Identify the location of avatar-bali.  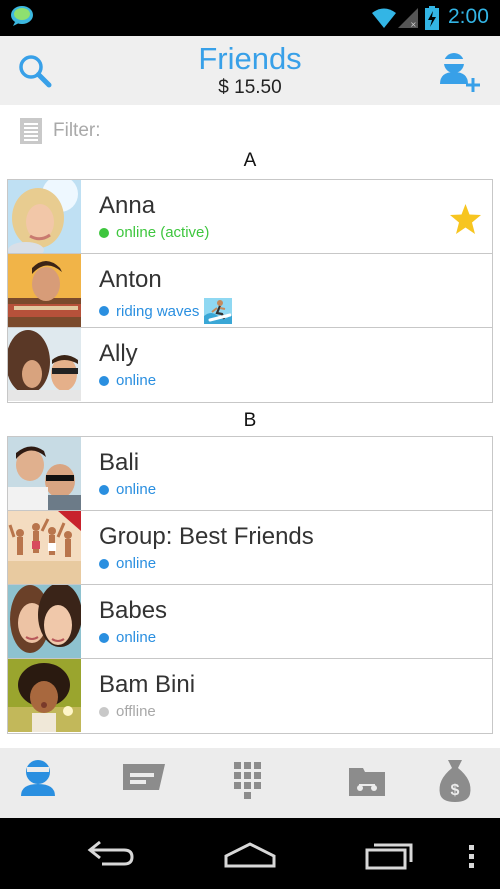
(44, 473).